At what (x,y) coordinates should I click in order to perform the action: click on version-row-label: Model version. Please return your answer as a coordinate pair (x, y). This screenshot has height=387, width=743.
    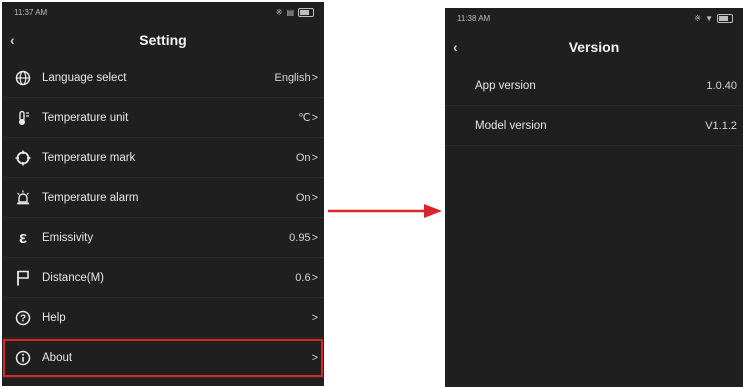
    Looking at the image, I should click on (511, 125).